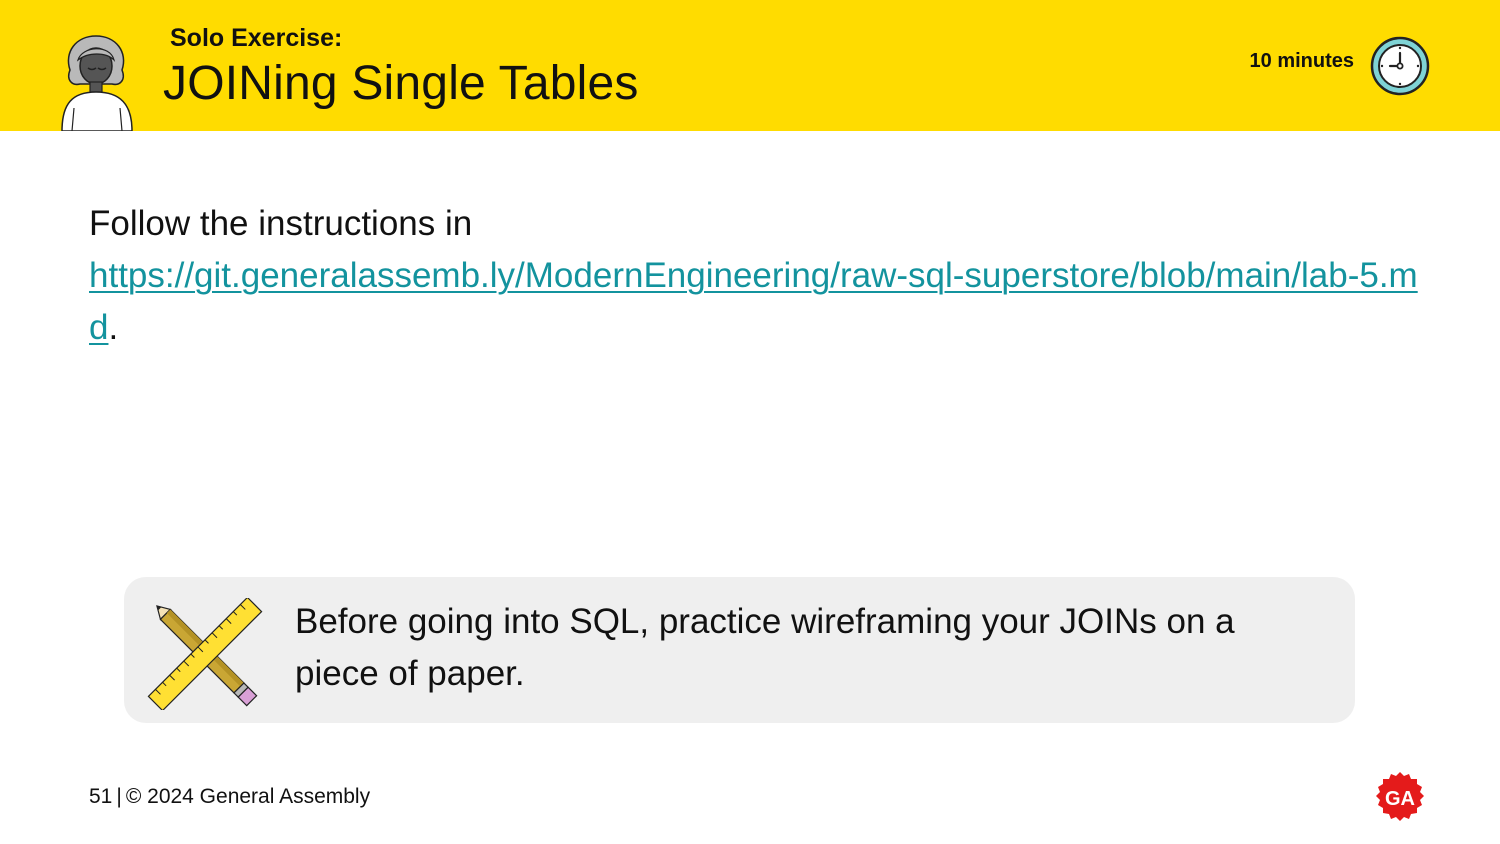  I want to click on instructions-trailing-period: ., so click(113, 327).